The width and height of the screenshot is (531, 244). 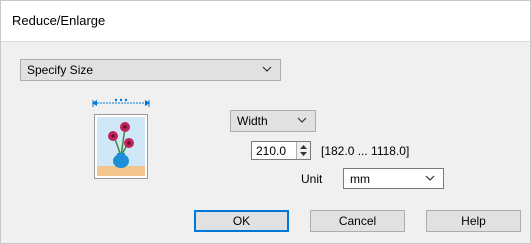 What do you see at coordinates (150, 70) in the screenshot?
I see `mode-select: Specify Size` at bounding box center [150, 70].